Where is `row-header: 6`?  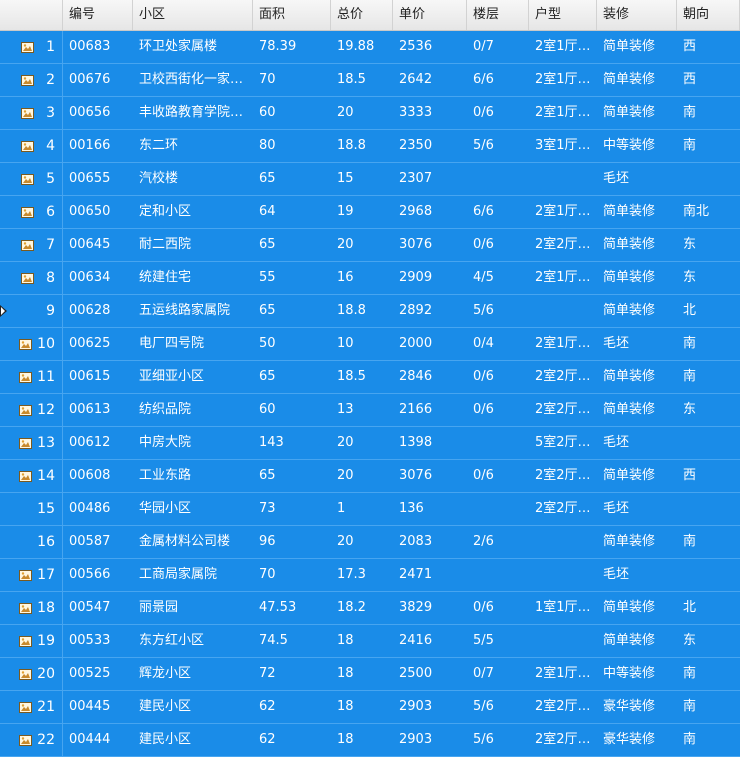
row-header: 6 is located at coordinates (31, 212).